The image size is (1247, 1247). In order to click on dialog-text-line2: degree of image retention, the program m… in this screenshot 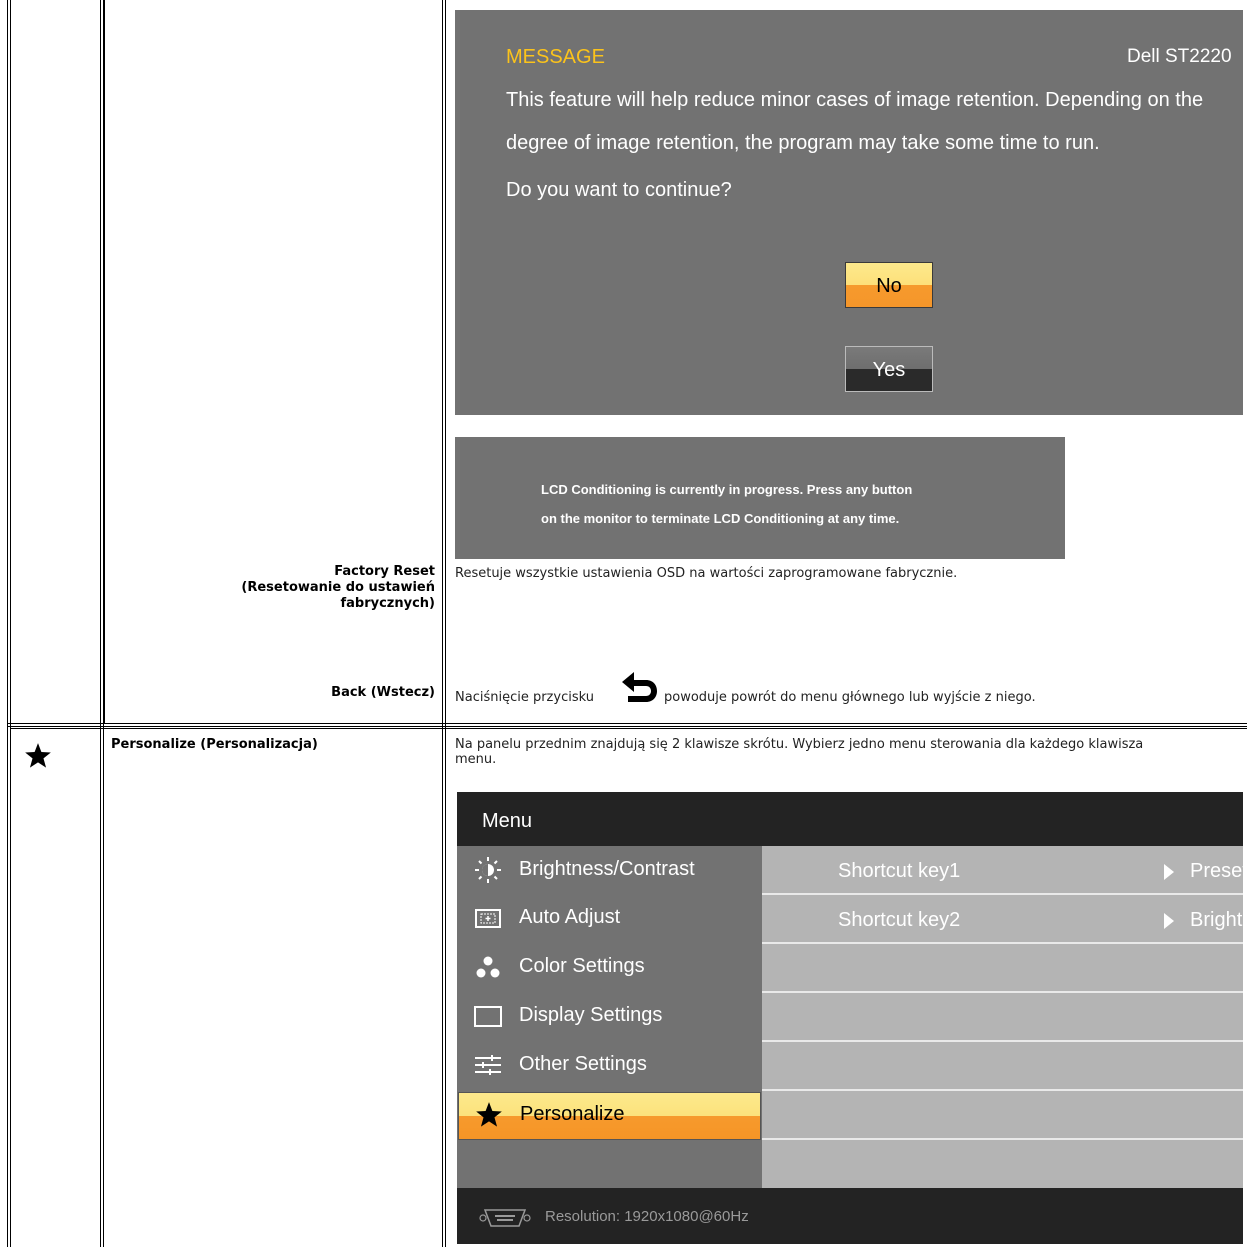, I will do `click(803, 143)`.